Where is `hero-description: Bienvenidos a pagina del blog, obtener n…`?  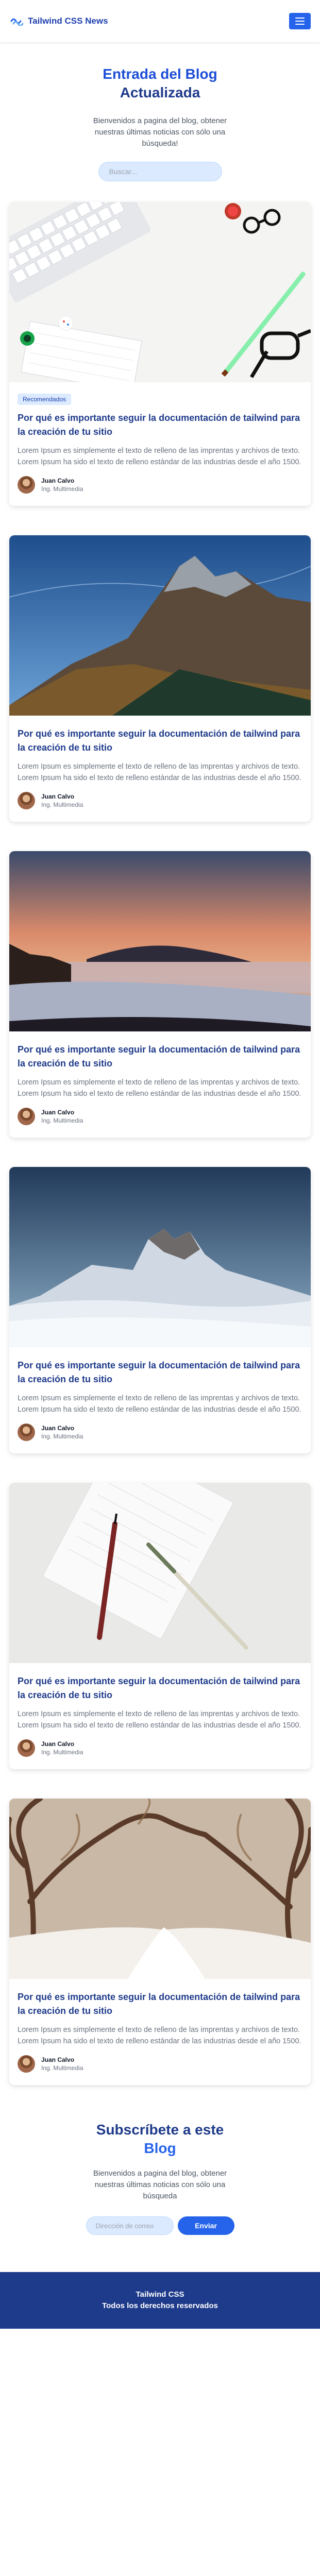
hero-description: Bienvenidos a pagina del blog, obtener n… is located at coordinates (160, 132).